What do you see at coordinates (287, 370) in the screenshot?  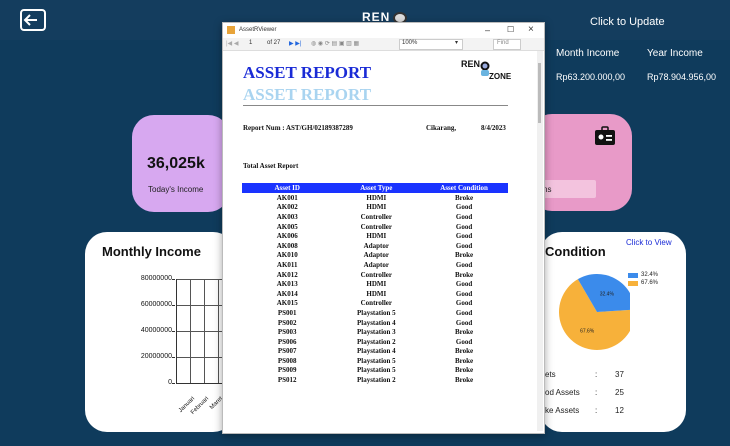 I see `table-cell: PS009` at bounding box center [287, 370].